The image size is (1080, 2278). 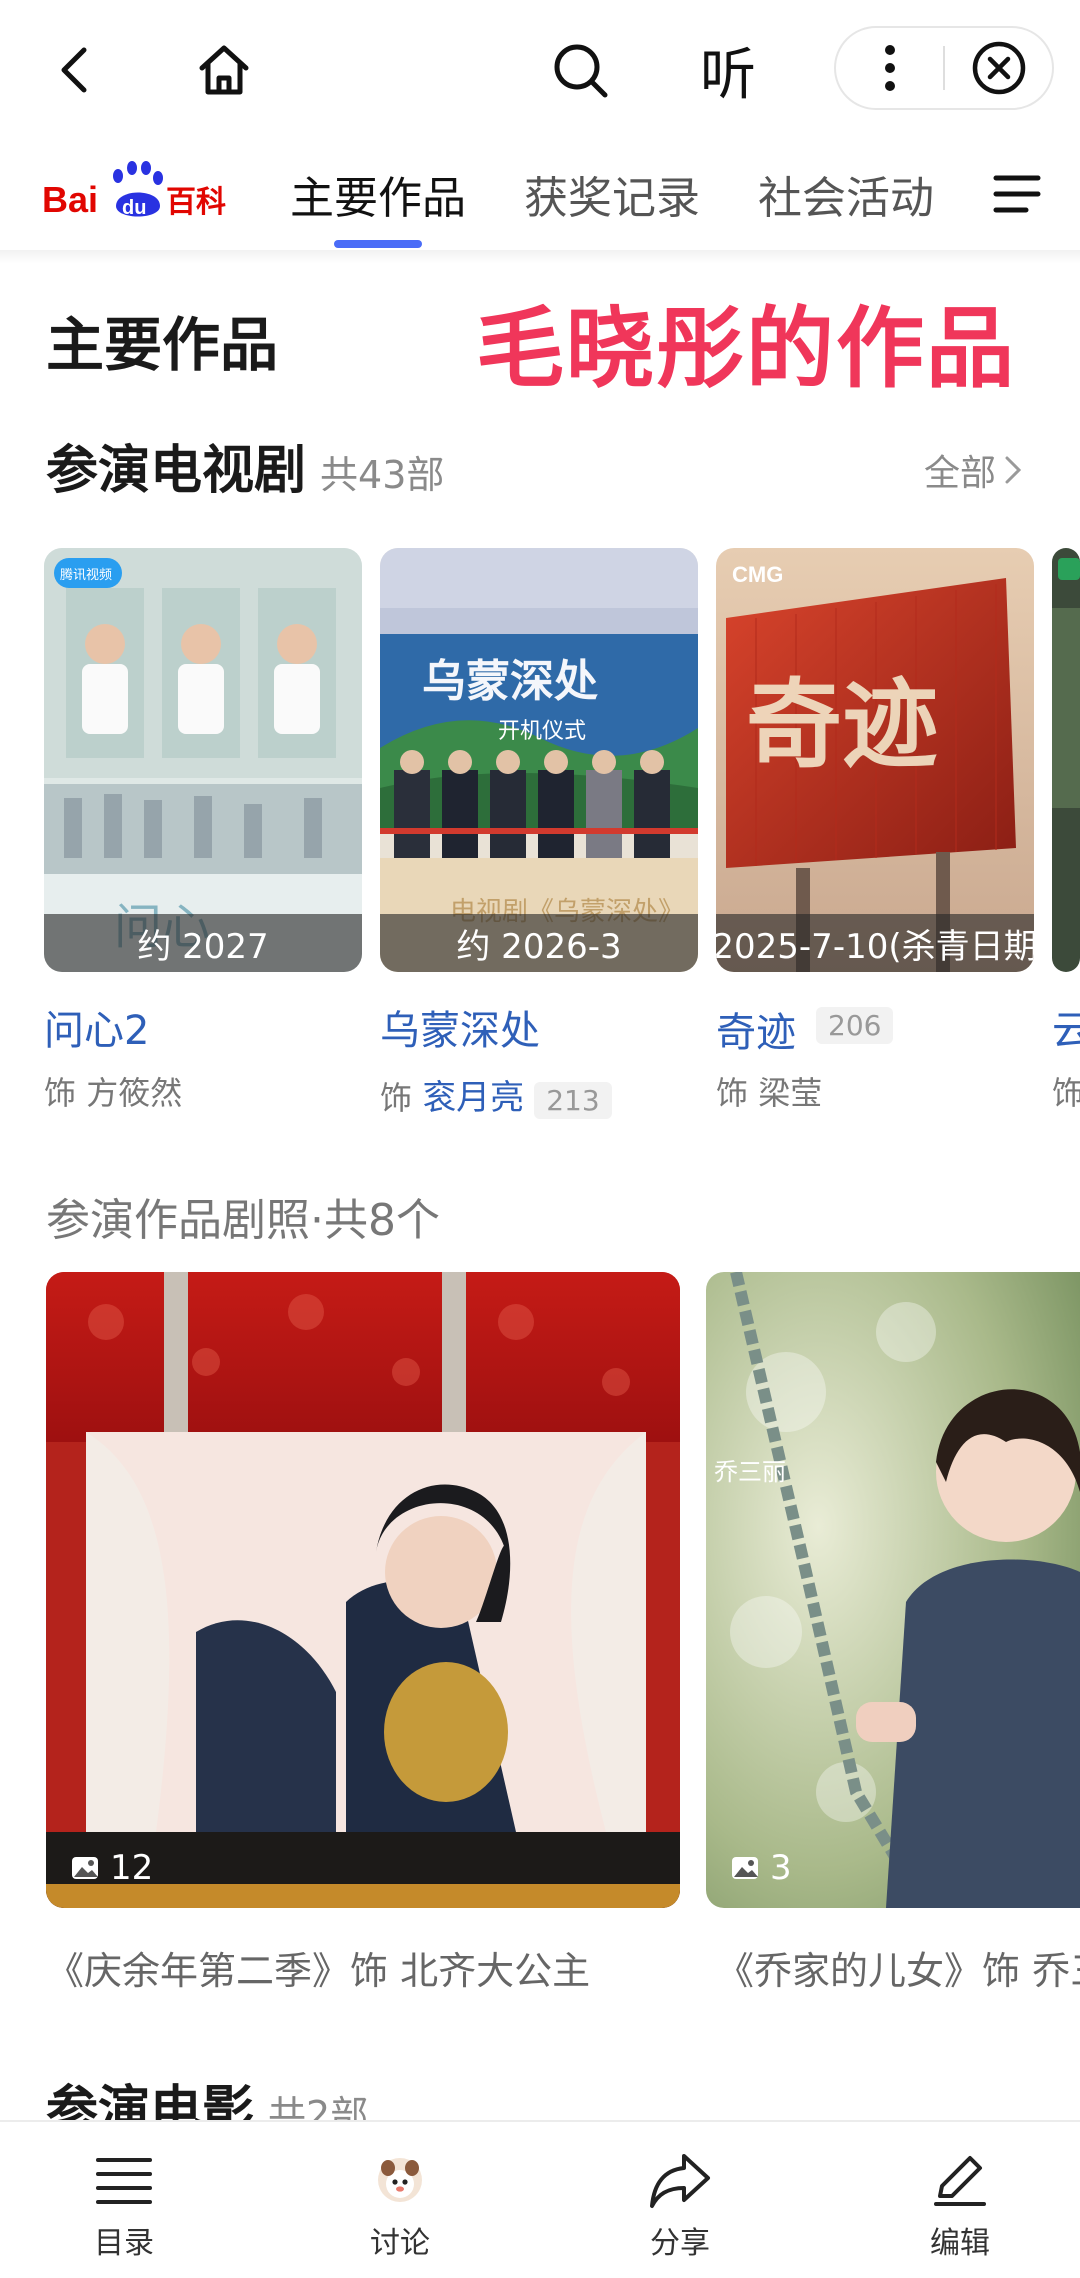 I want to click on still-count: 12, so click(x=111, y=1868).